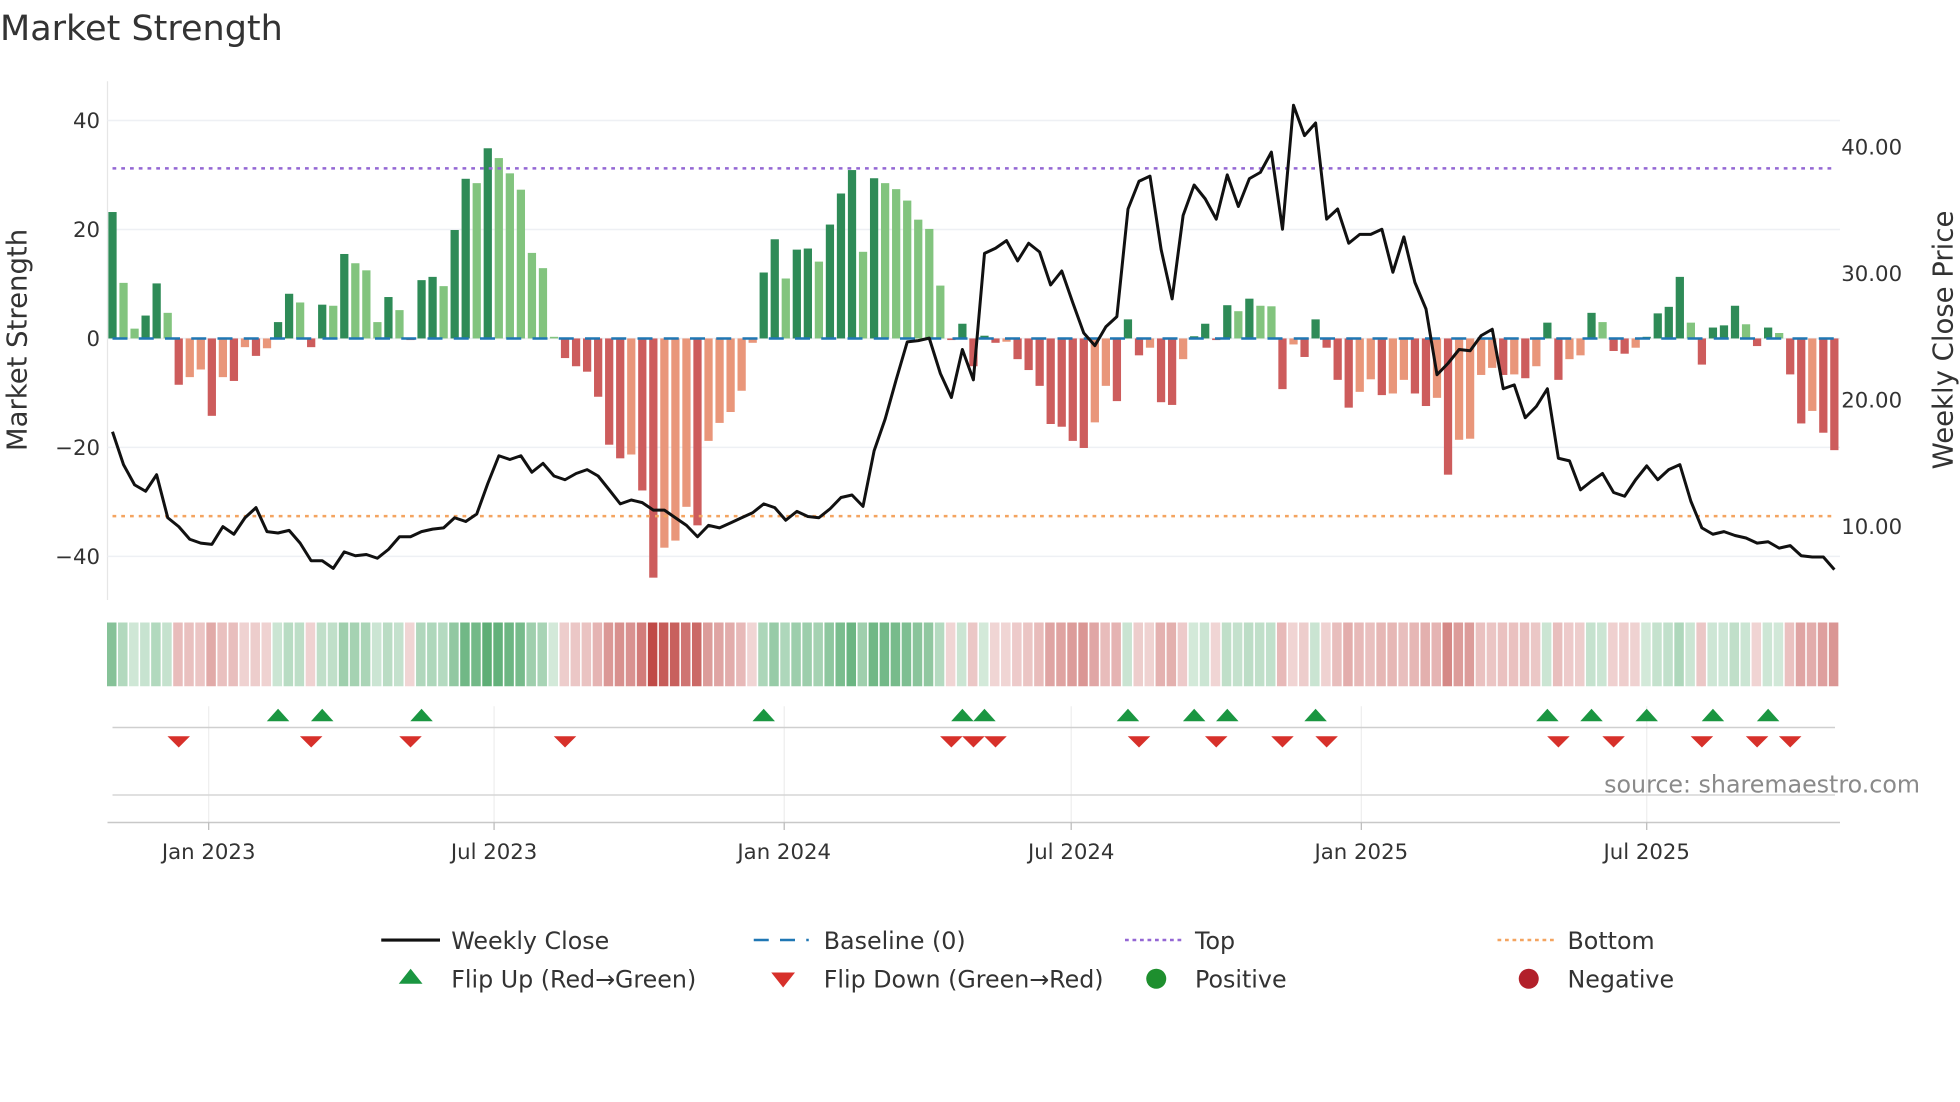 This screenshot has height=1102, width=1960. Describe the element at coordinates (973, 766) in the screenshot. I see `flip-markers` at that location.